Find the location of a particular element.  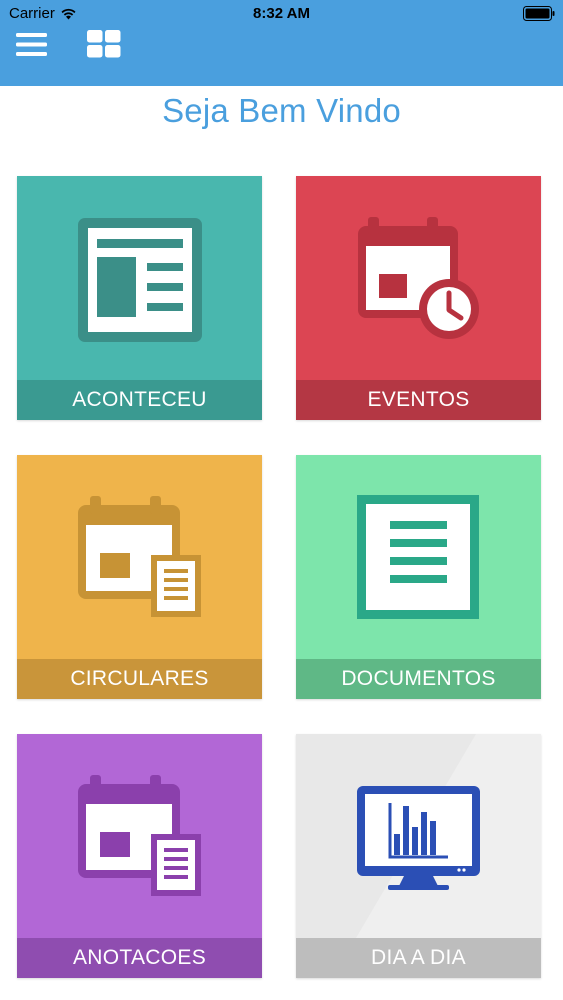

tile-label: ANOTACOES is located at coordinates (139, 958).